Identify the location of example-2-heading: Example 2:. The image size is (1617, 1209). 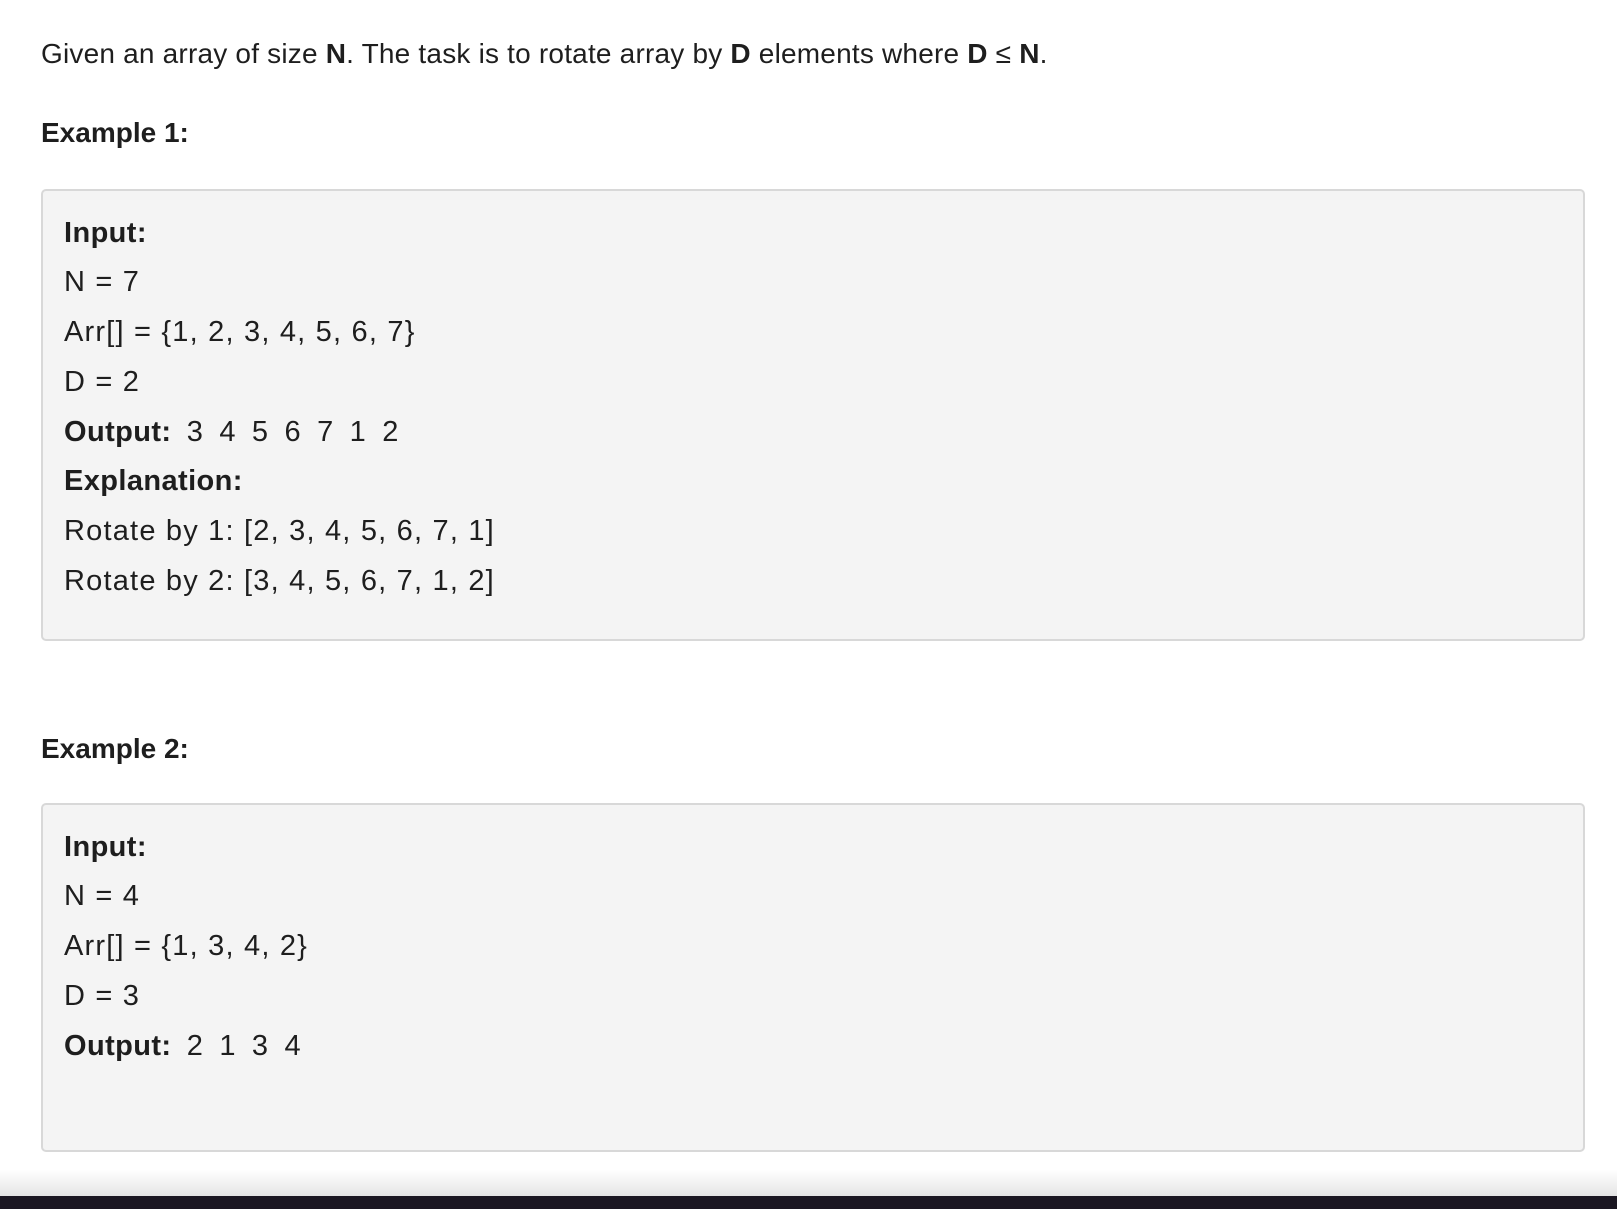
(115, 748).